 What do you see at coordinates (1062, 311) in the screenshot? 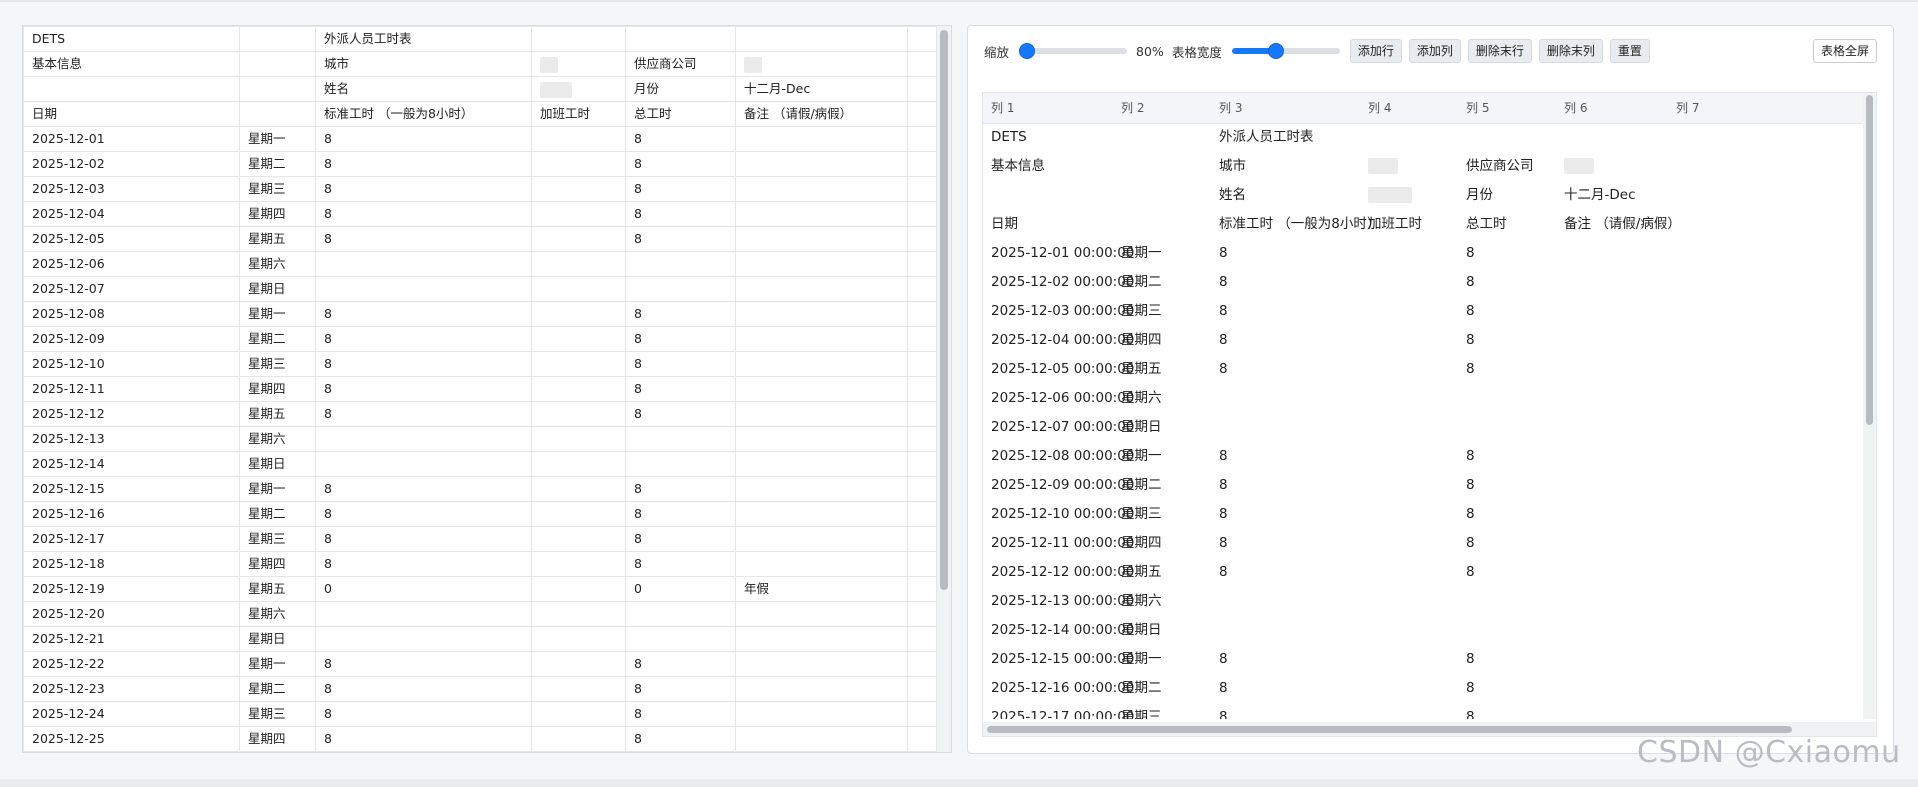
I see `grid-cell: 2025-12-03 00:00:00` at bounding box center [1062, 311].